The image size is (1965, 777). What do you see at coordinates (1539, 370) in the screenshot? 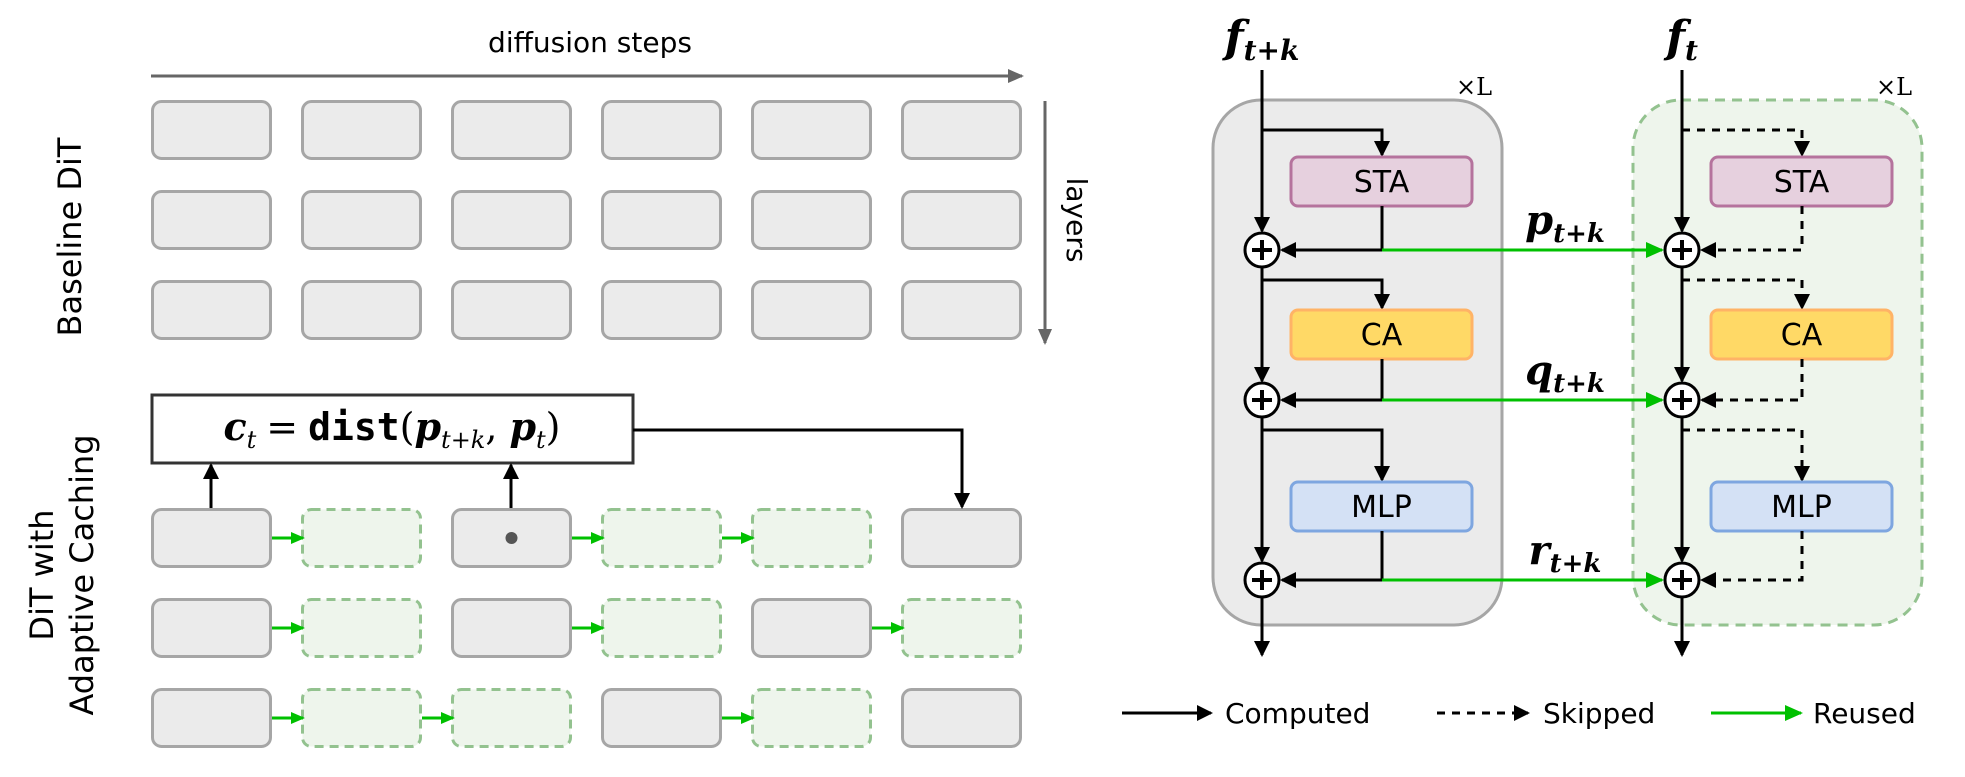
I see `reuse-link-symbol: q` at bounding box center [1539, 370].